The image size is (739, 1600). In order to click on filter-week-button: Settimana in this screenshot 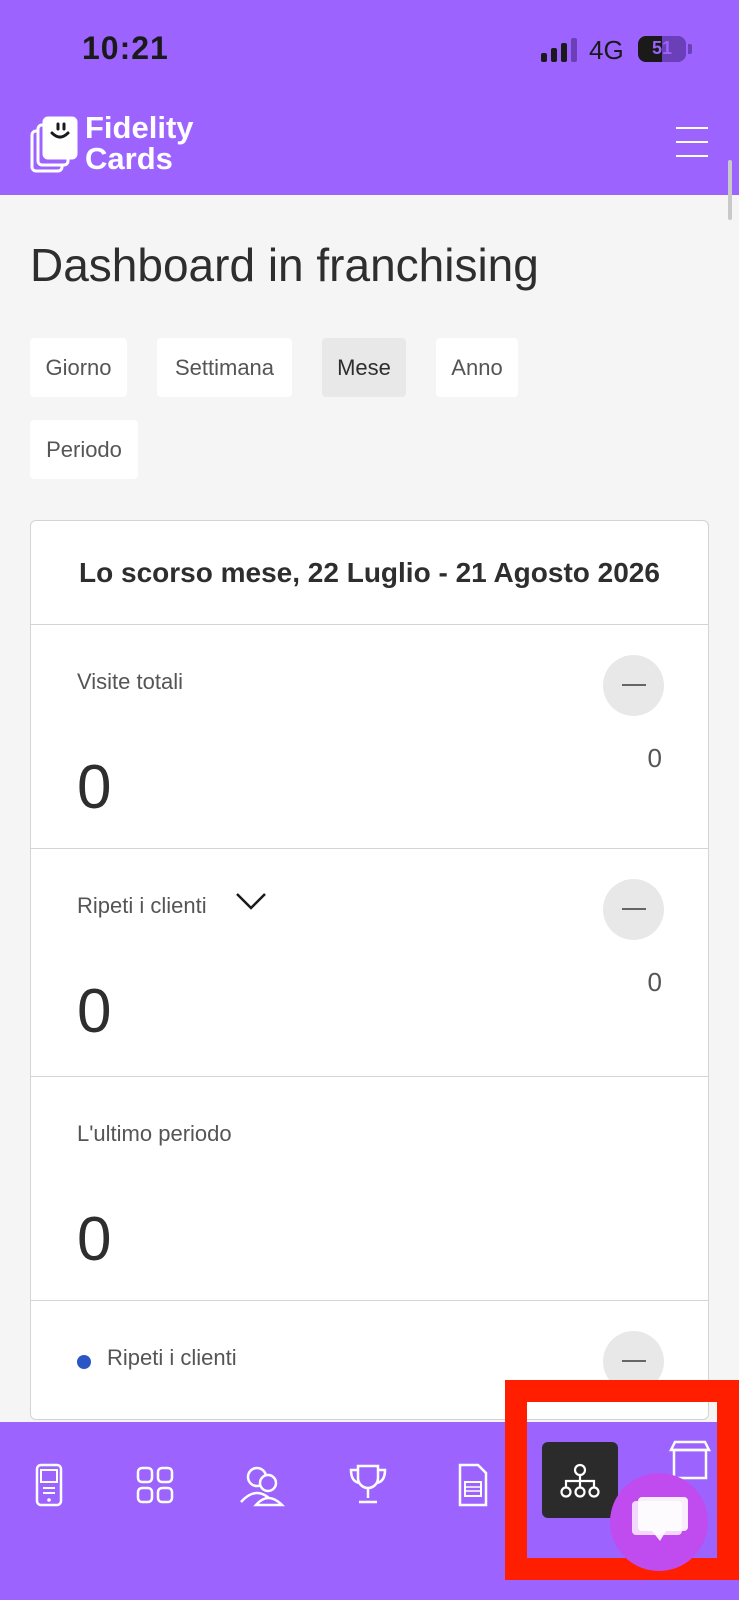, I will do `click(224, 367)`.